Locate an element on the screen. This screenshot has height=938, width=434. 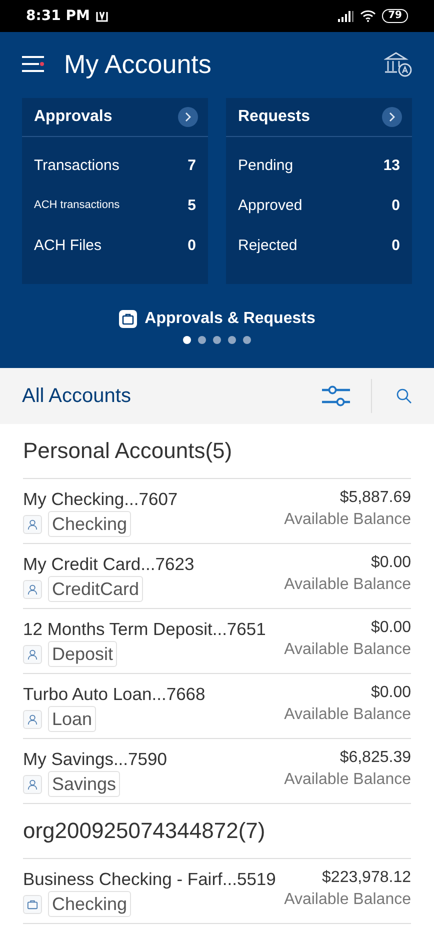
summary-card: Approvals Transactions 7 ACH transactions 5 ACH Files 0 is located at coordinates (115, 191).